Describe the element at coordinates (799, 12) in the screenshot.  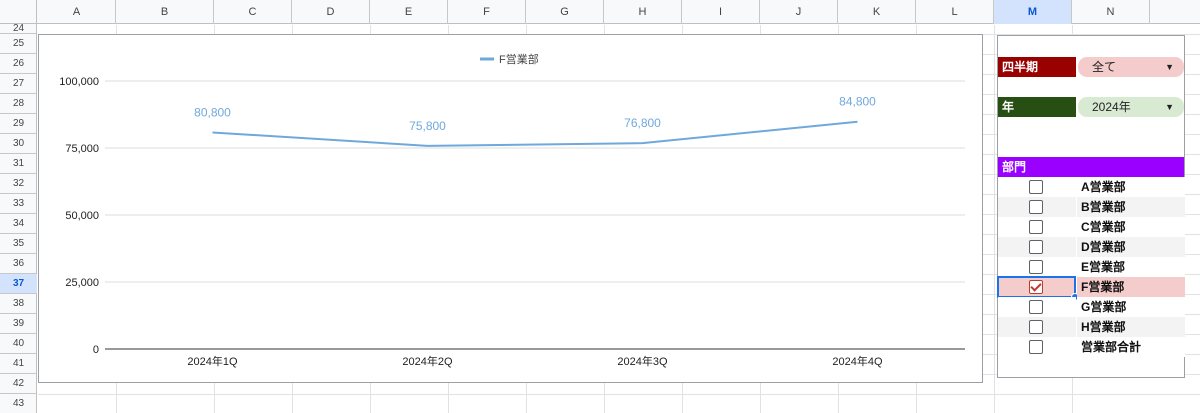
I see `column-header-j: J` at that location.